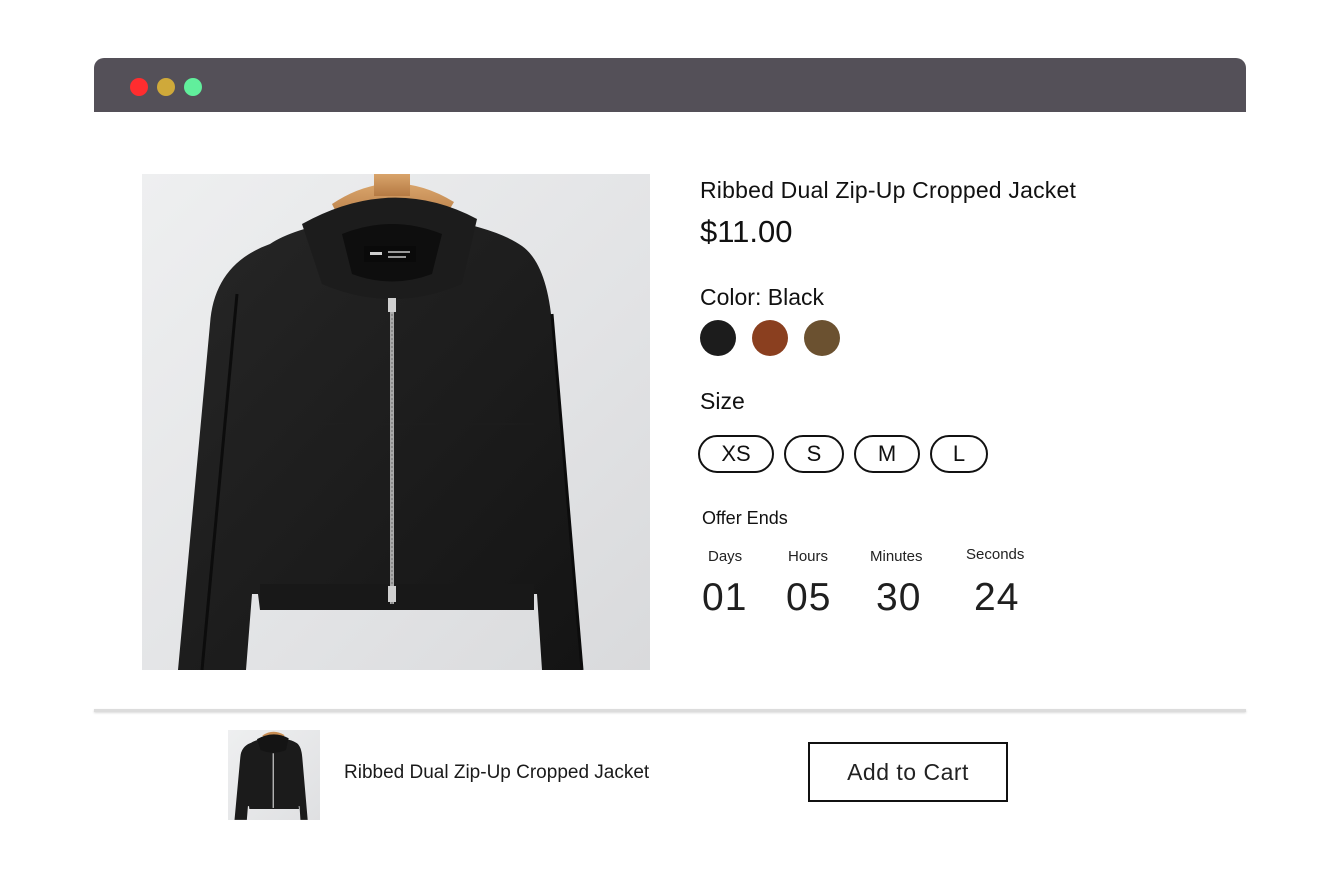 The image size is (1340, 896). I want to click on size-option-l: L, so click(959, 454).